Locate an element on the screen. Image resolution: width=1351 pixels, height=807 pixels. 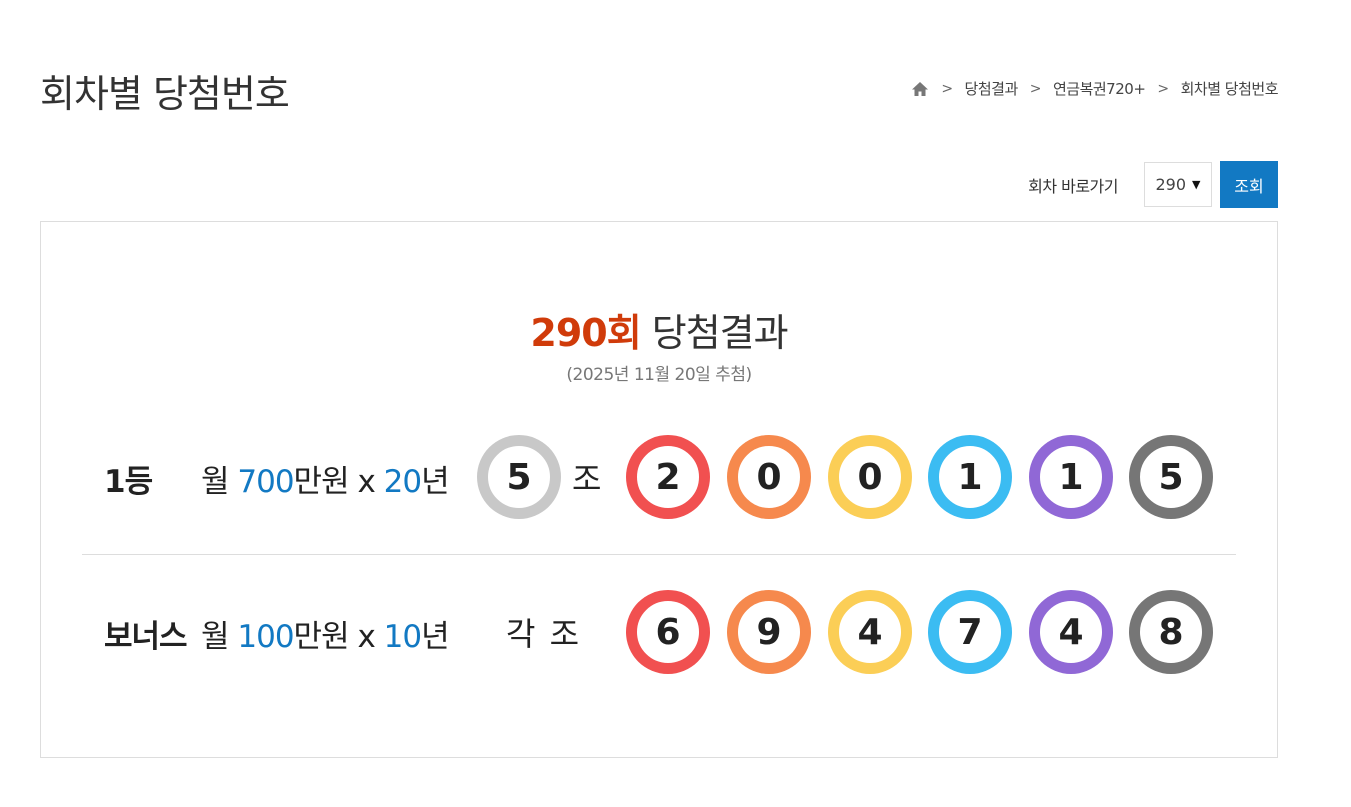
number-ball: 7 is located at coordinates (970, 632).